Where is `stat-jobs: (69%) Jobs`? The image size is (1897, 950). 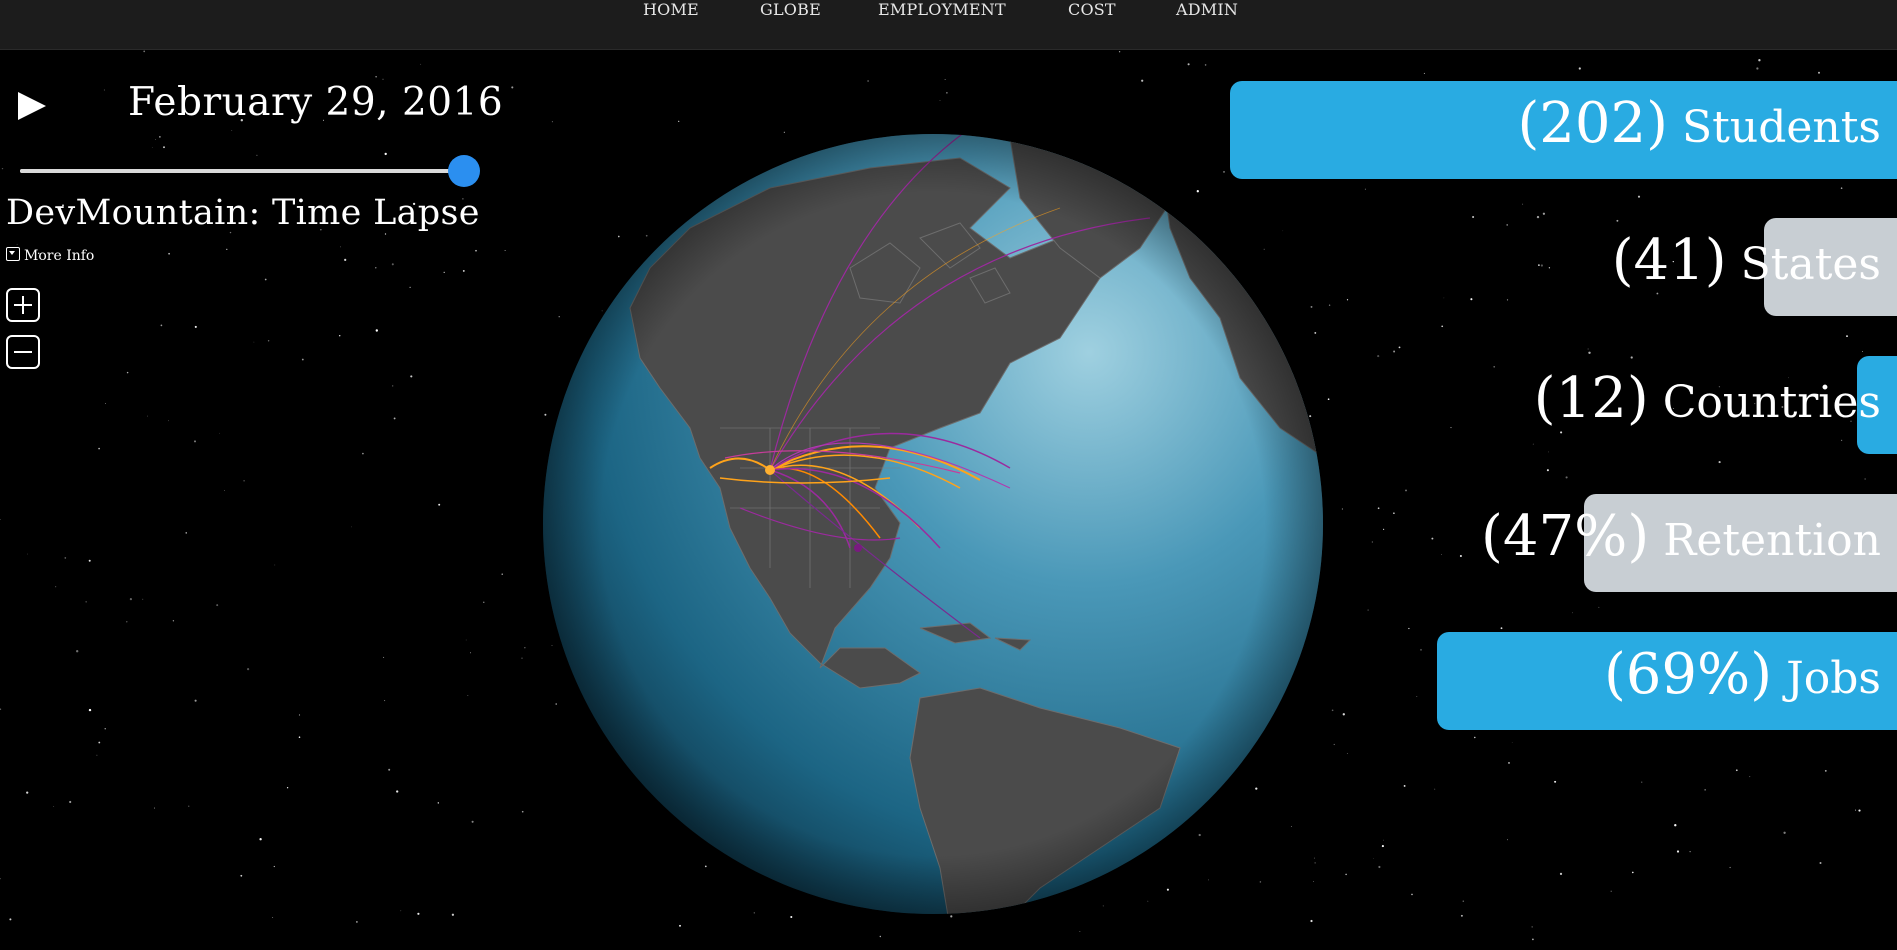 stat-jobs: (69%) Jobs is located at coordinates (1667, 681).